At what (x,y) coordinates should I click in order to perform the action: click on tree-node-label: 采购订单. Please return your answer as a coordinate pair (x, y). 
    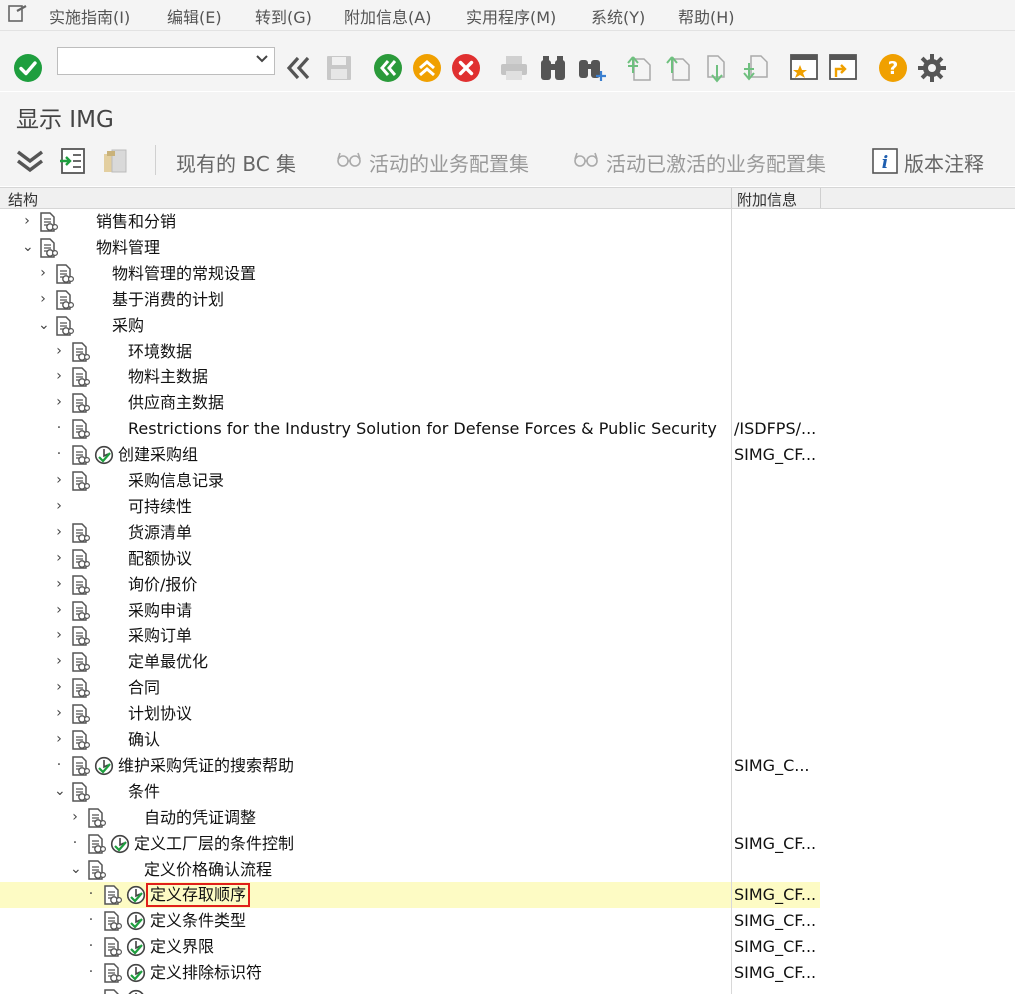
    Looking at the image, I should click on (160, 636).